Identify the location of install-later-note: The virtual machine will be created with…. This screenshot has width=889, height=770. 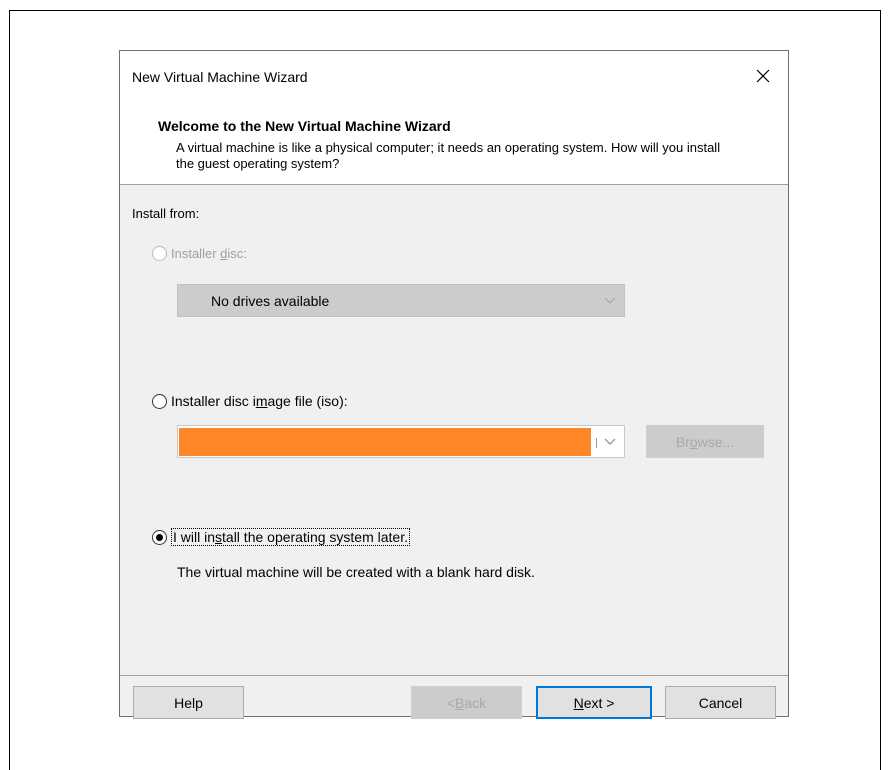
(356, 572).